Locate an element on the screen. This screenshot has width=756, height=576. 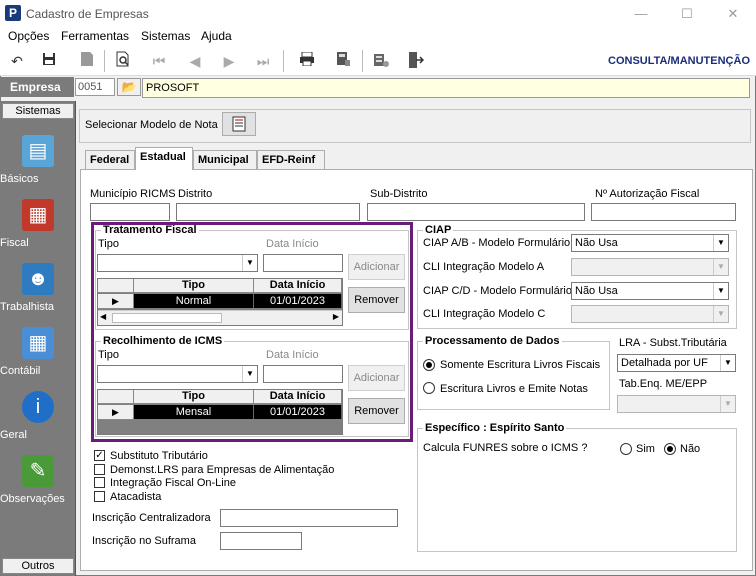
substituto-checkbox: ✓ is located at coordinates (99, 455).